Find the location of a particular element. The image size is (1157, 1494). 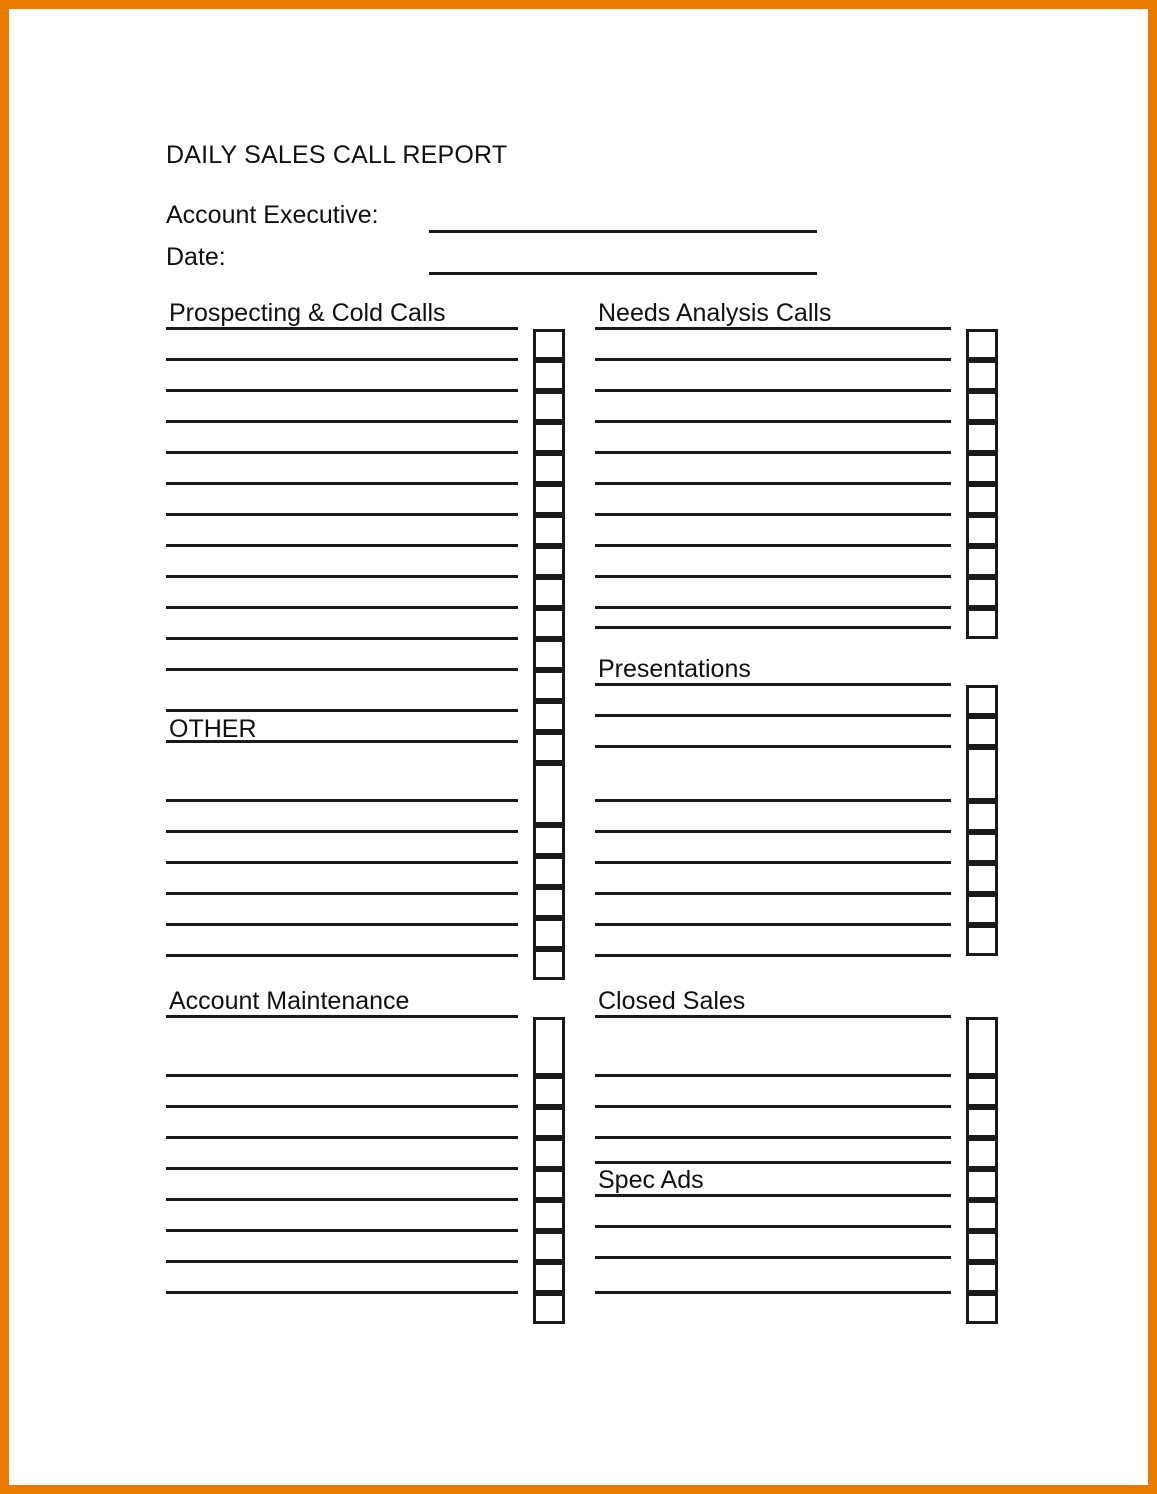

account-executive-field is located at coordinates (623, 231).